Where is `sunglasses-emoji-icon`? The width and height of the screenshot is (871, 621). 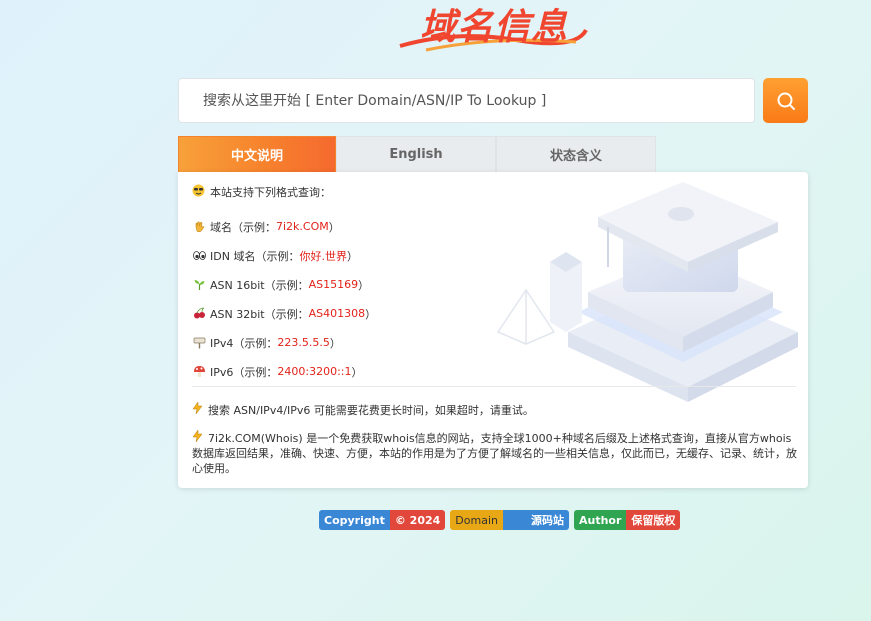 sunglasses-emoji-icon is located at coordinates (198, 192).